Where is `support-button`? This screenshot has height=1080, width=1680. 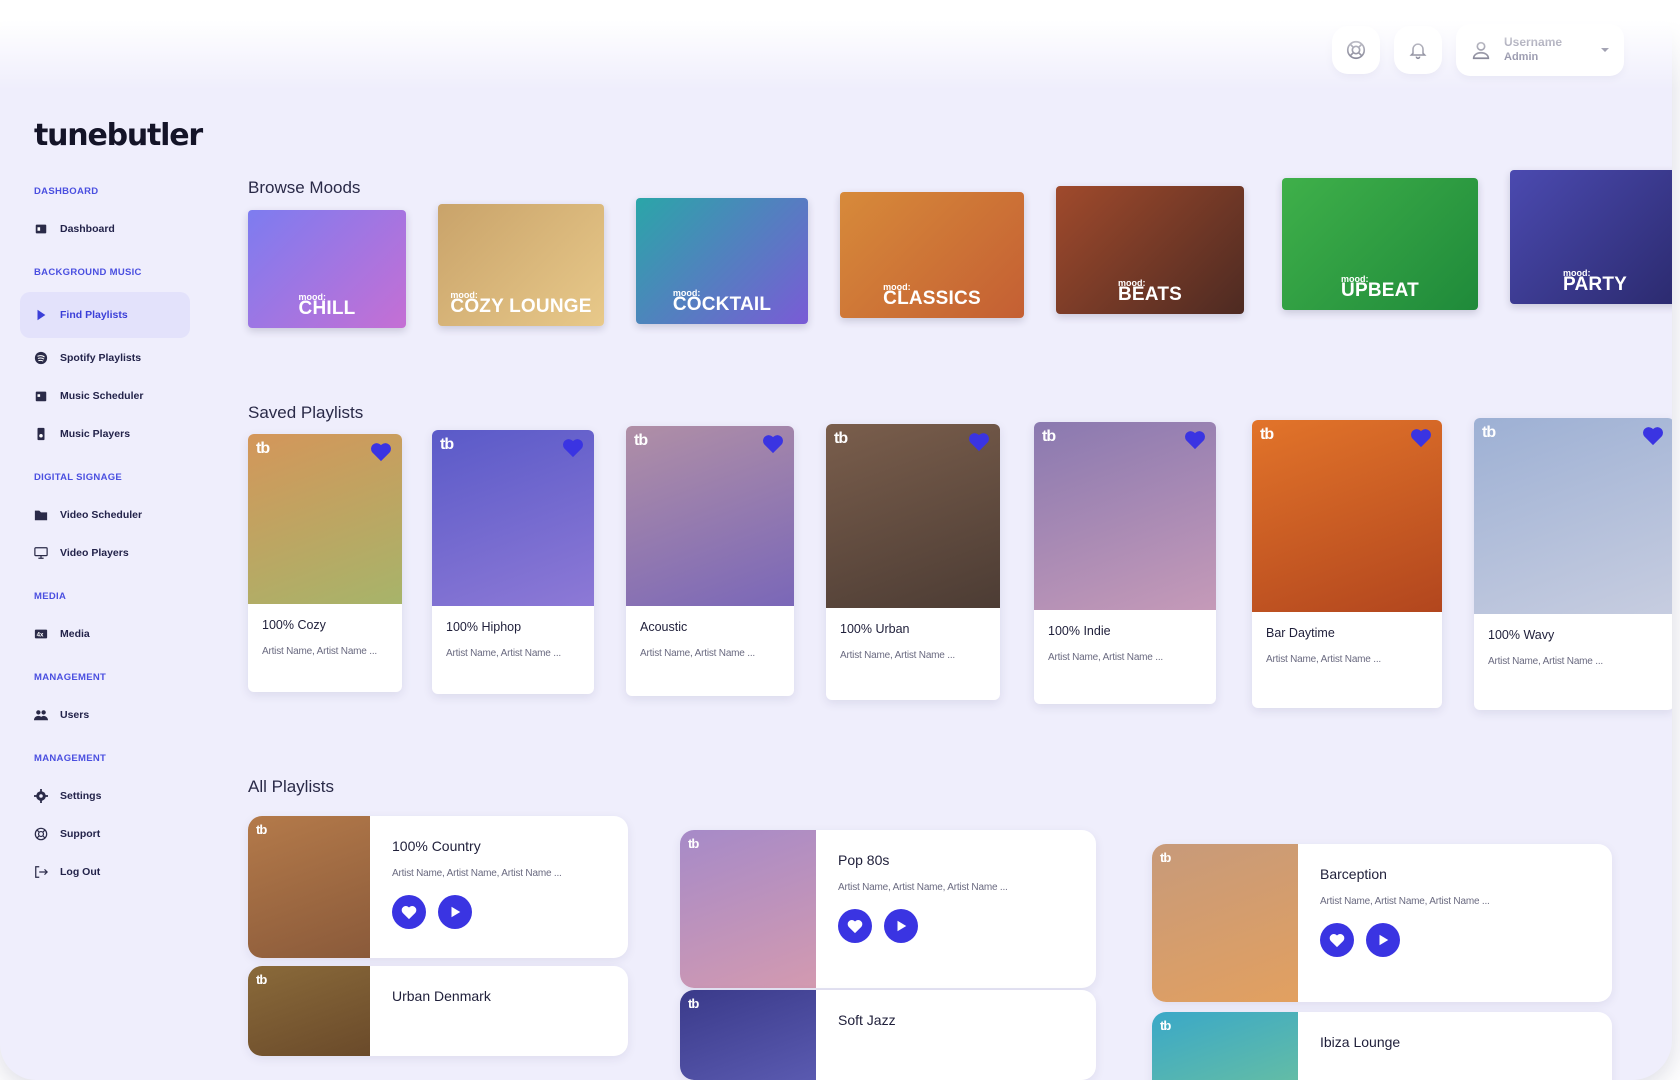
support-button is located at coordinates (1356, 50).